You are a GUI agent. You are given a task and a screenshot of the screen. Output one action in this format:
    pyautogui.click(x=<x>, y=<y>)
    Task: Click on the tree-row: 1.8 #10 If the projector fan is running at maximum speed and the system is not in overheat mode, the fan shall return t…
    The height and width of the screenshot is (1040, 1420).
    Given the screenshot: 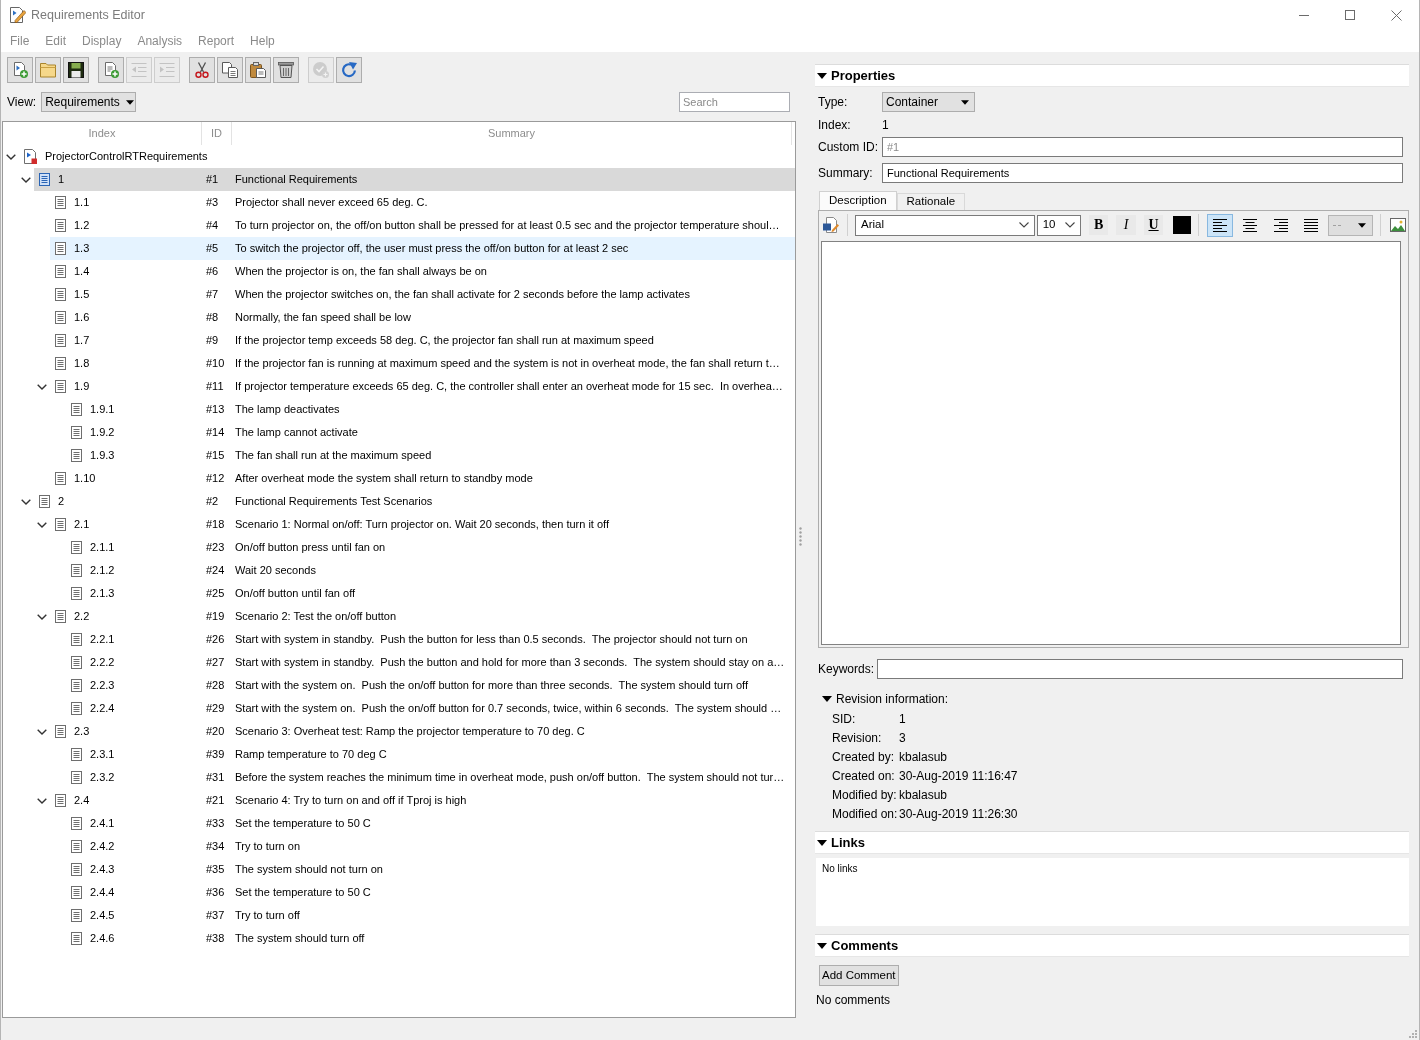 What is the action you would take?
    pyautogui.click(x=422, y=363)
    